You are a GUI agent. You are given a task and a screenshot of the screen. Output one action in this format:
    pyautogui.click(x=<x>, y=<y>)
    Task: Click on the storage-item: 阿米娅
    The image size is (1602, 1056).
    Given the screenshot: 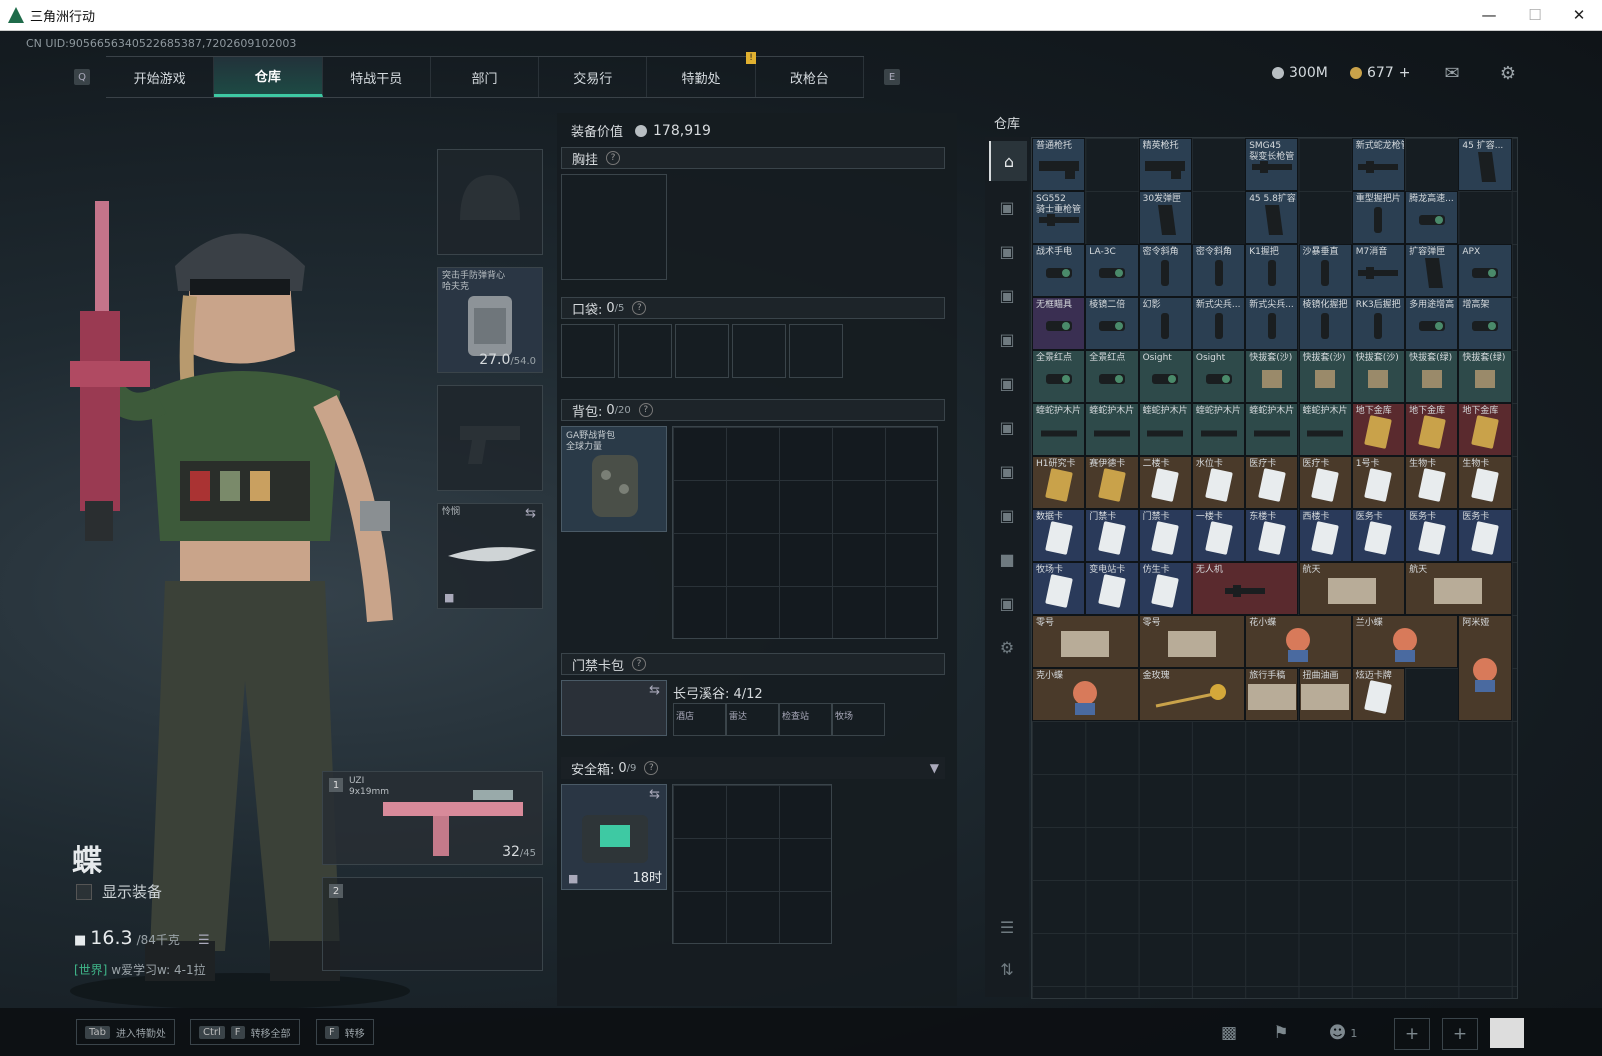 What is the action you would take?
    pyautogui.click(x=1485, y=668)
    